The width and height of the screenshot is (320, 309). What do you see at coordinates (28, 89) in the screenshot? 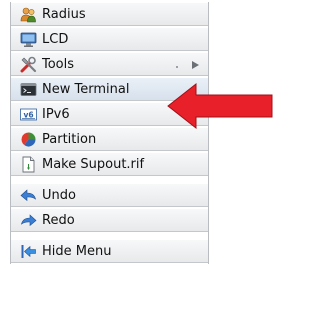
I see `terminal-icon` at bounding box center [28, 89].